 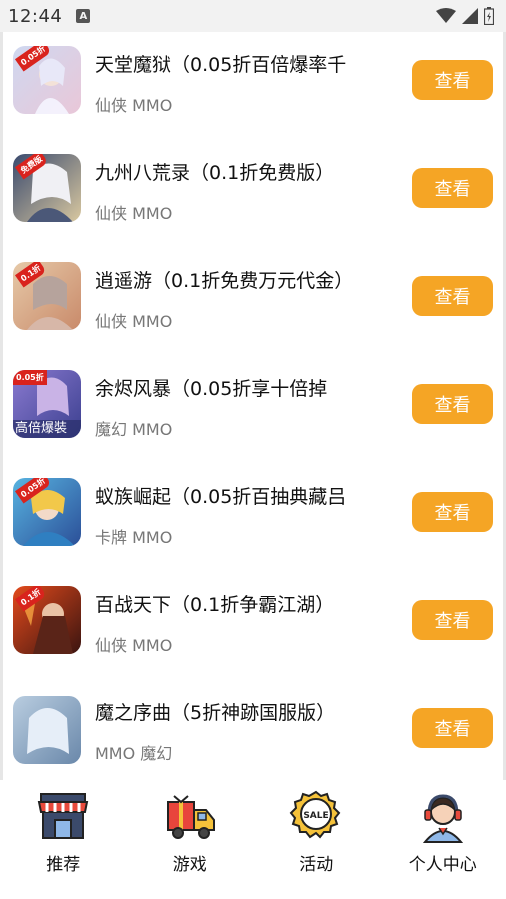 What do you see at coordinates (245, 63) in the screenshot?
I see `game-title: 天堂魔狱（0.05折百倍爆率千` at bounding box center [245, 63].